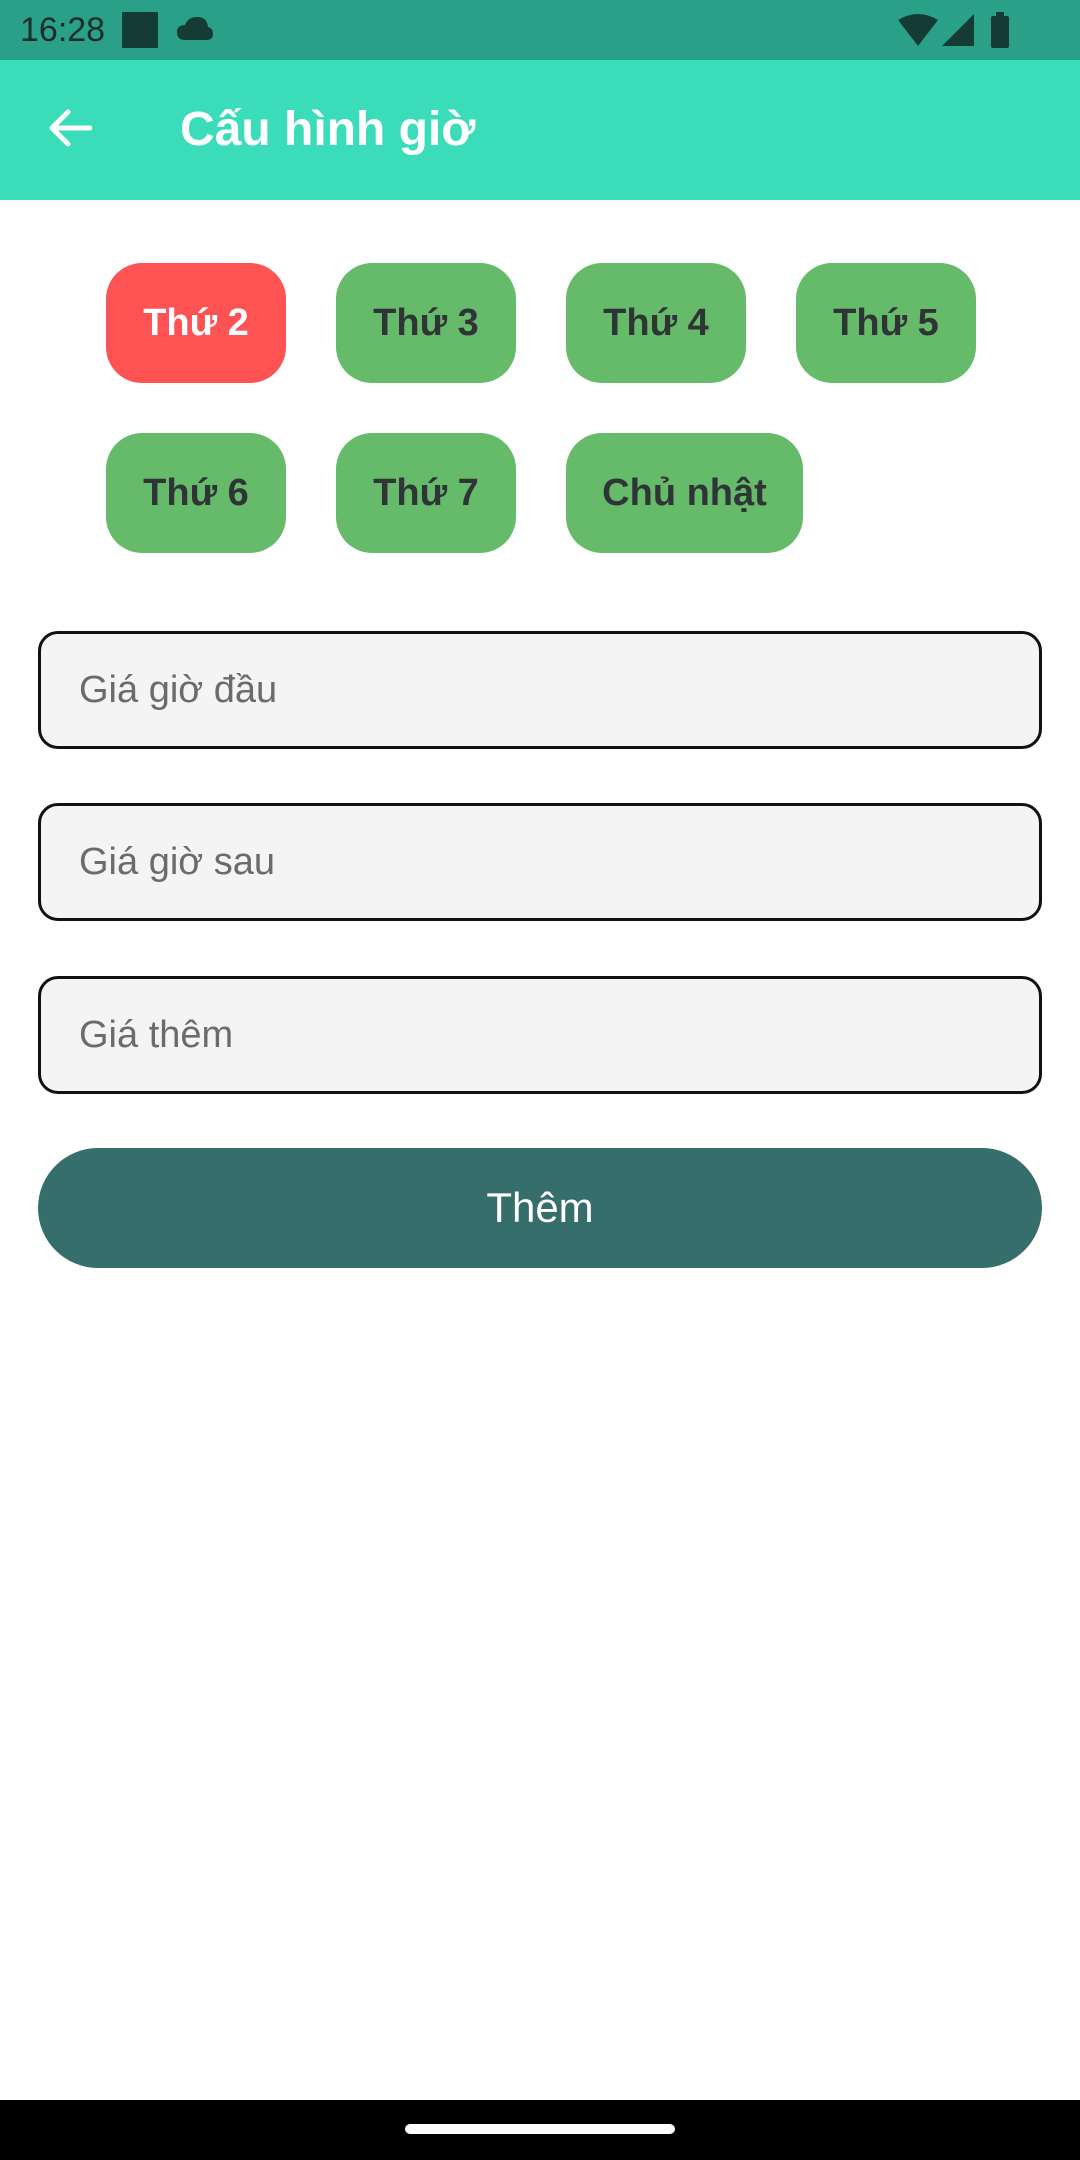 The width and height of the screenshot is (1080, 2160). I want to click on app-bar: Cấu hình giờ, so click(540, 130).